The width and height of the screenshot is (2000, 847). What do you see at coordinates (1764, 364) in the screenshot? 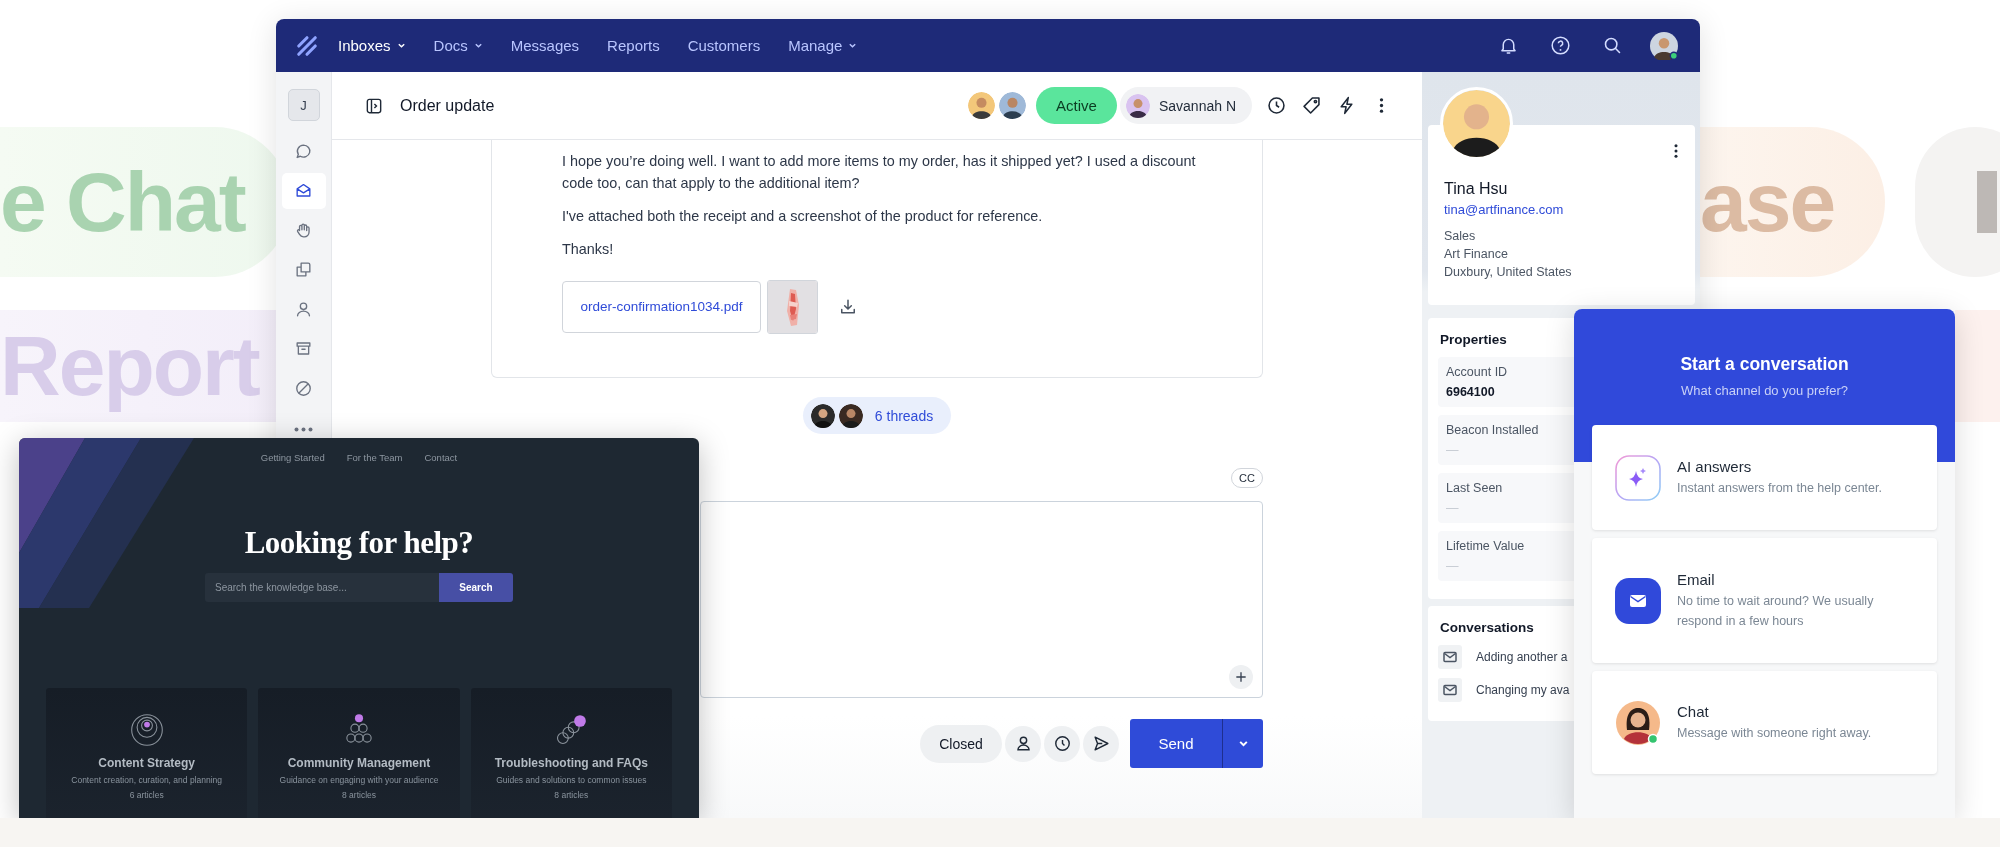
I see `widget-title: Start a conversation` at bounding box center [1764, 364].